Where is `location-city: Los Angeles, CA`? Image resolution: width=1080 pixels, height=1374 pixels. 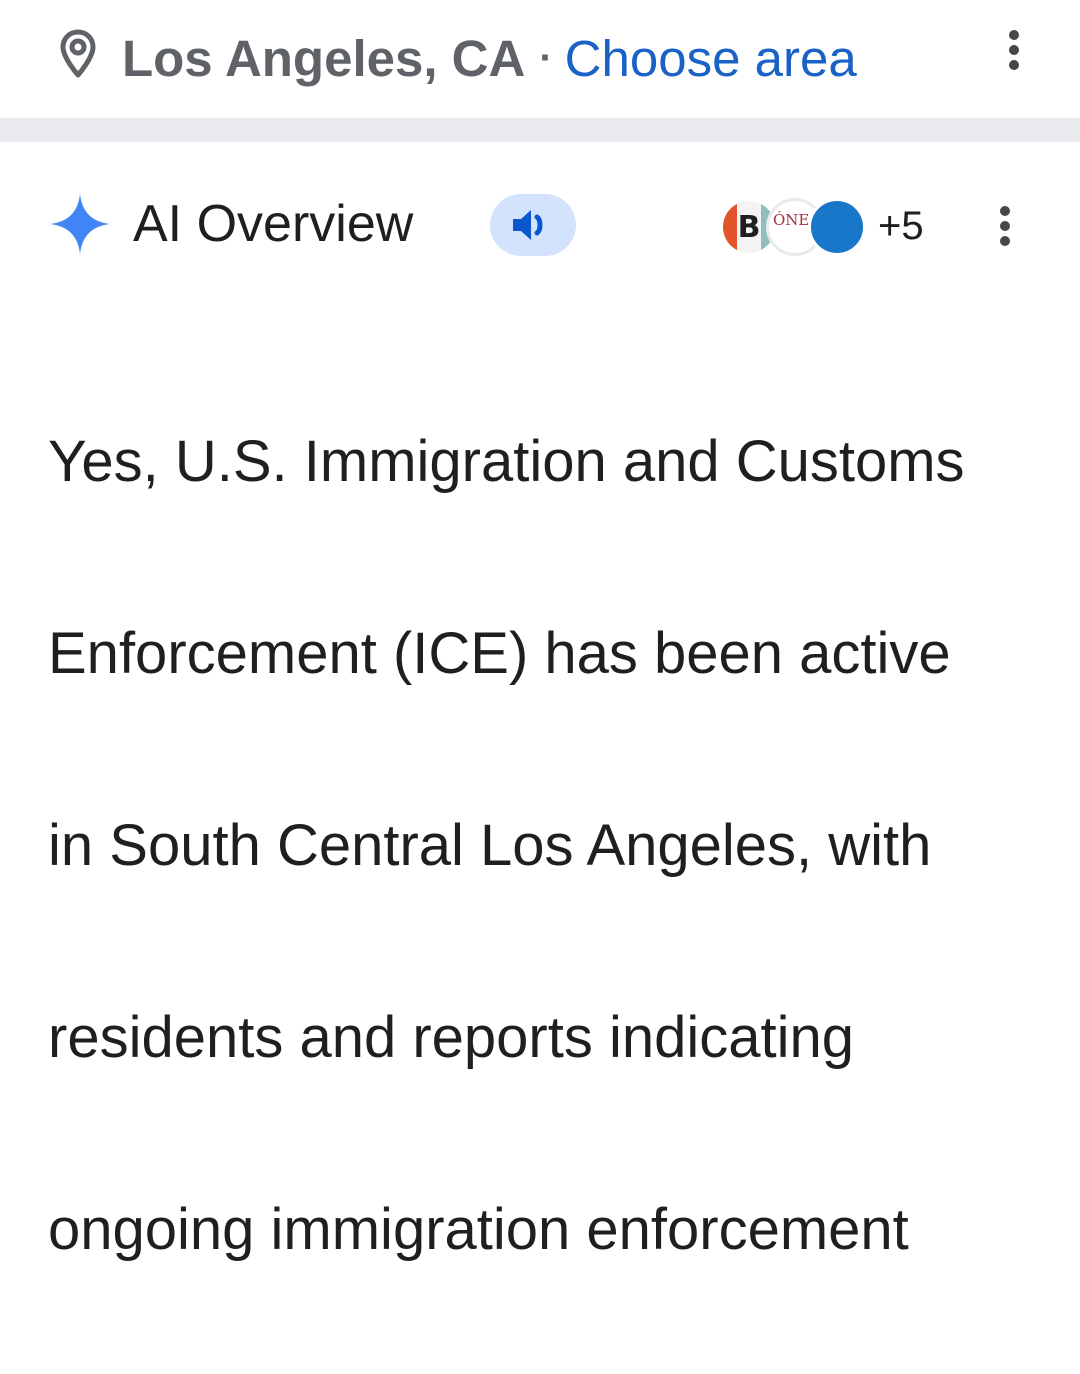
location-city: Los Angeles, CA is located at coordinates (324, 58).